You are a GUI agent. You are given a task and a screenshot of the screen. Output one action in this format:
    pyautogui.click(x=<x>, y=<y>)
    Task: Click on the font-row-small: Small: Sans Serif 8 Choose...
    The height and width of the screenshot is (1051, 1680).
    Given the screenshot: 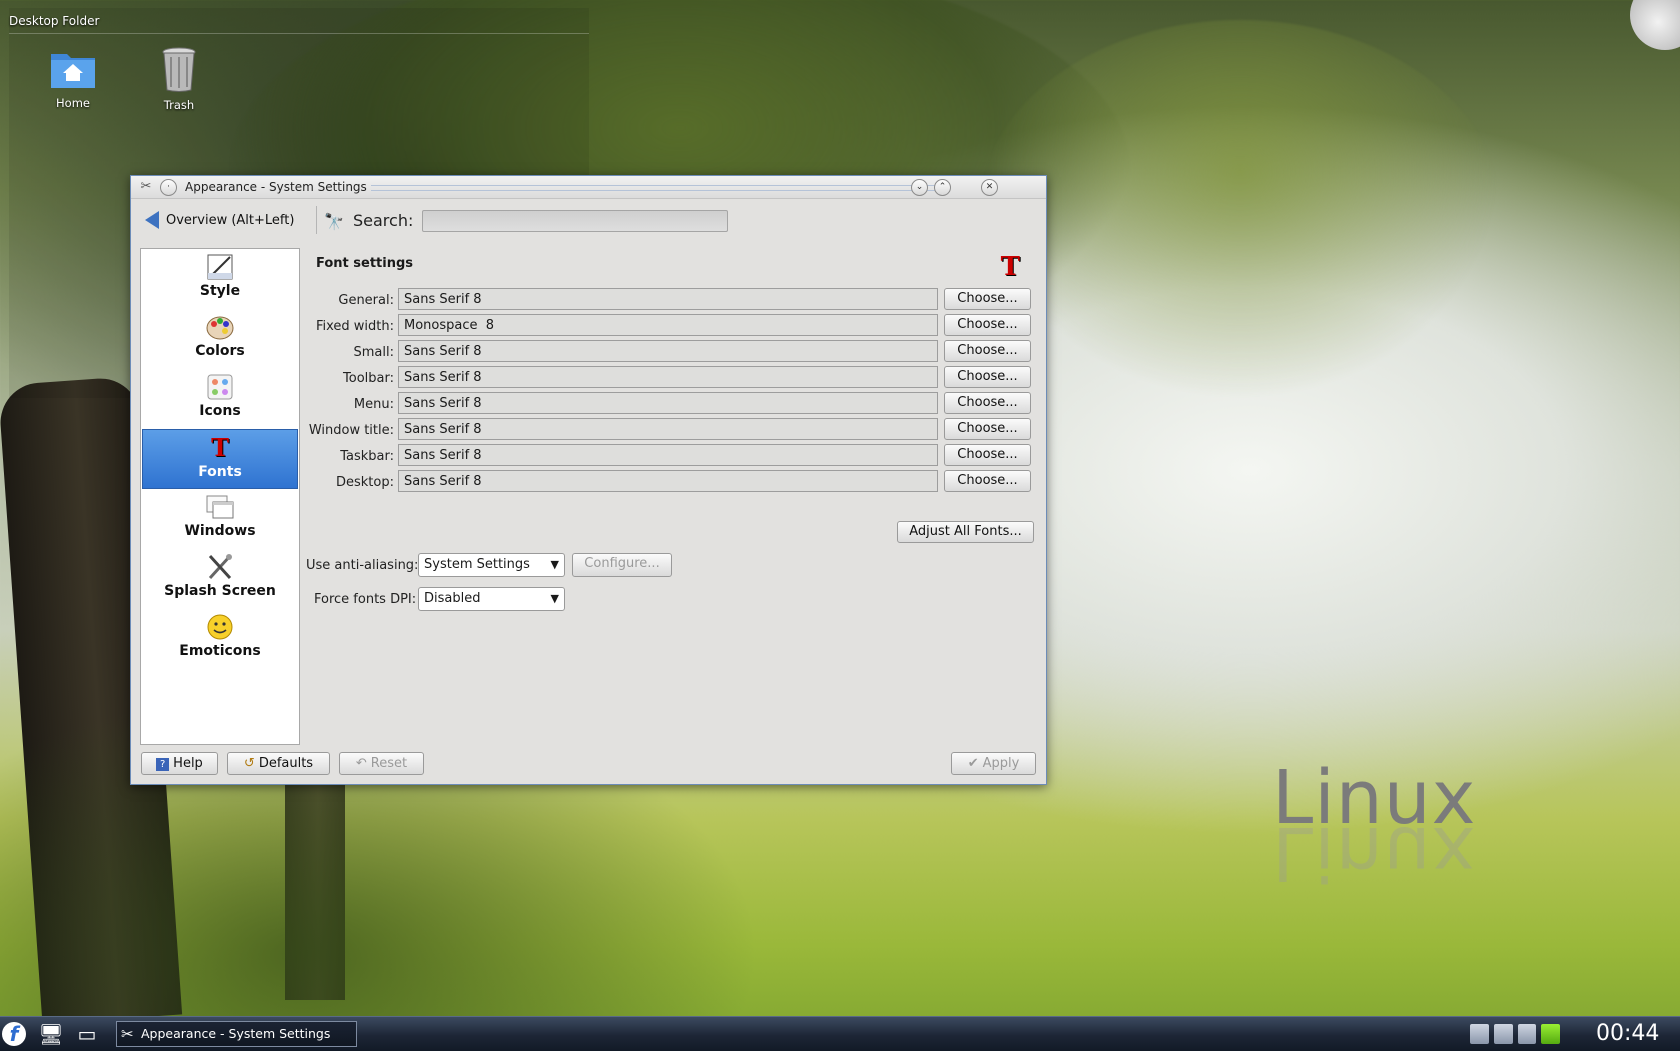 What is the action you would take?
    pyautogui.click(x=670, y=353)
    